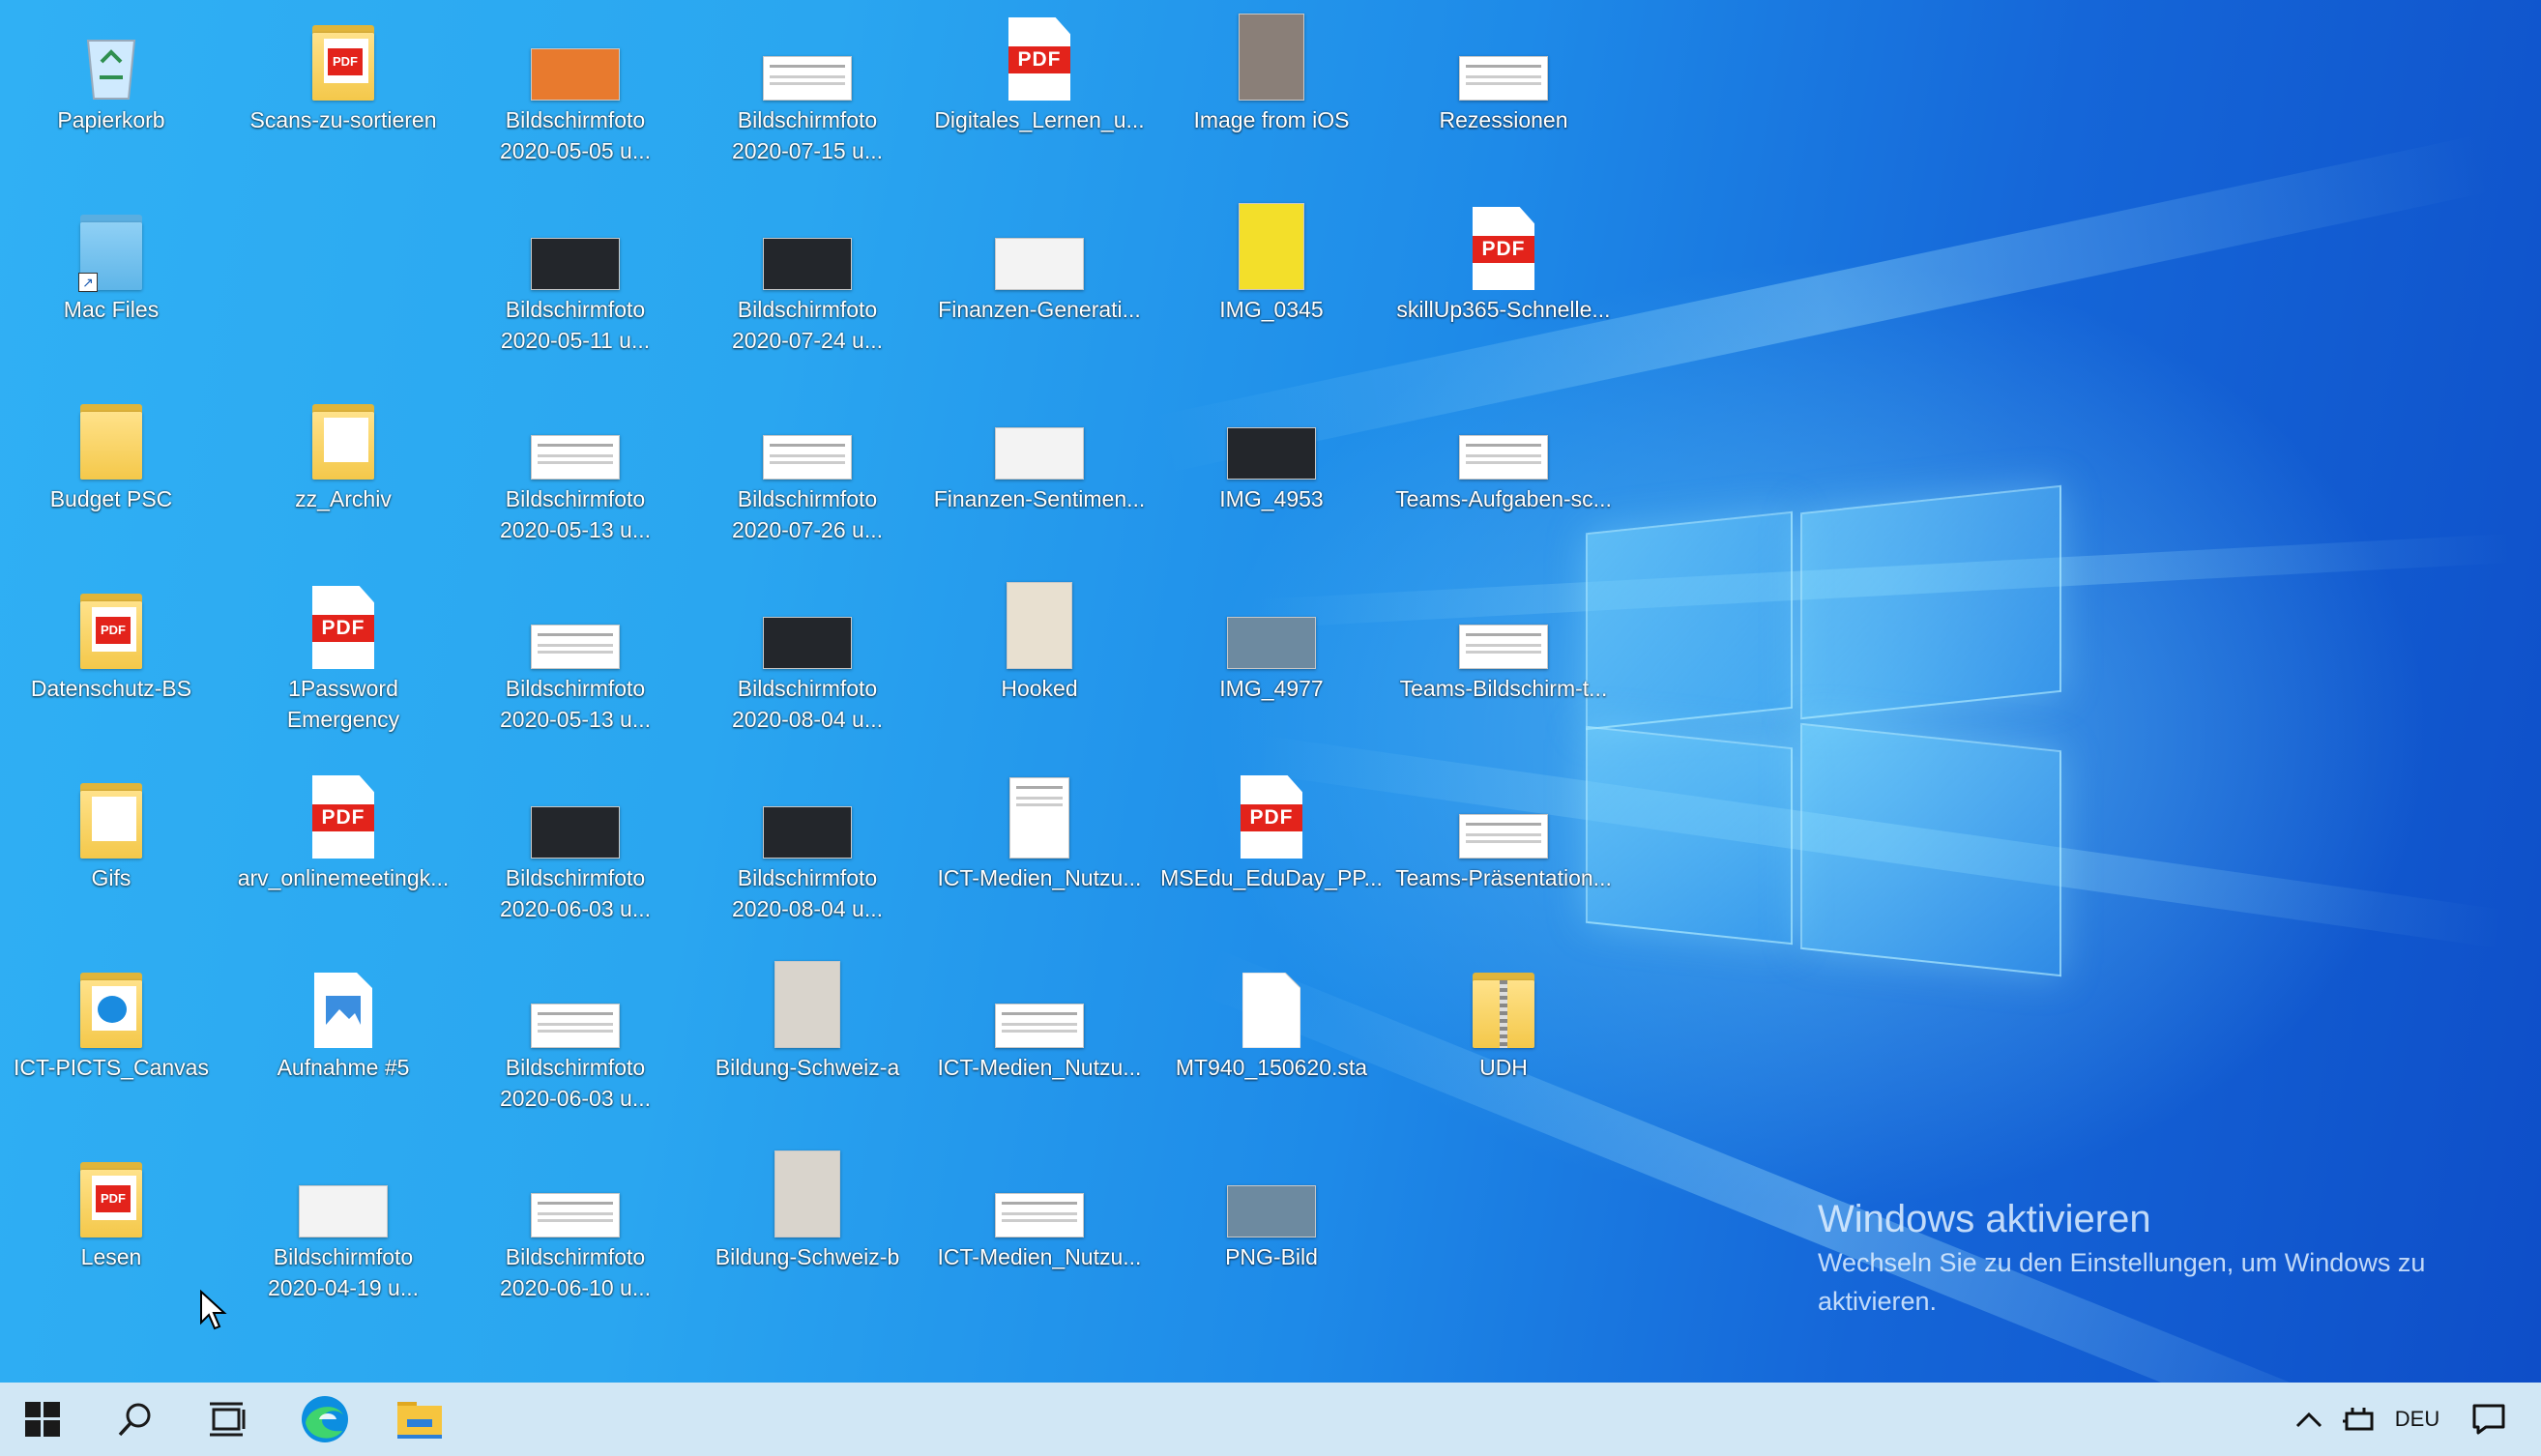 This screenshot has height=1456, width=2541. What do you see at coordinates (44, 1419) in the screenshot?
I see `start-button` at bounding box center [44, 1419].